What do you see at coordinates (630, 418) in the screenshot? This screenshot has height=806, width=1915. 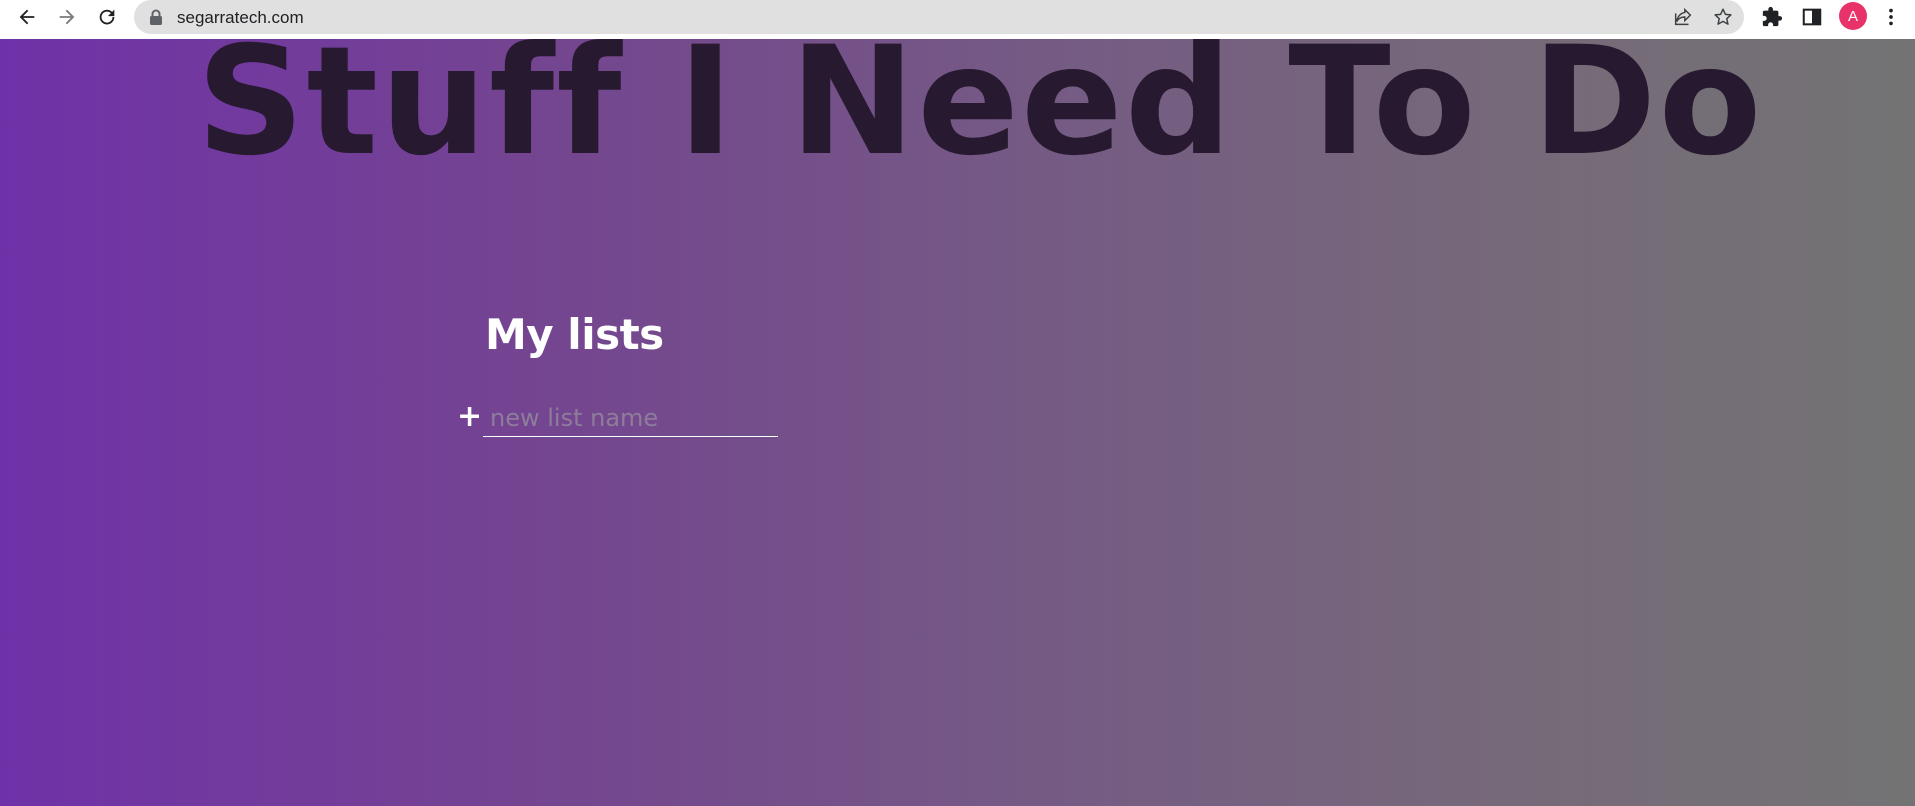 I see `new-list-input` at bounding box center [630, 418].